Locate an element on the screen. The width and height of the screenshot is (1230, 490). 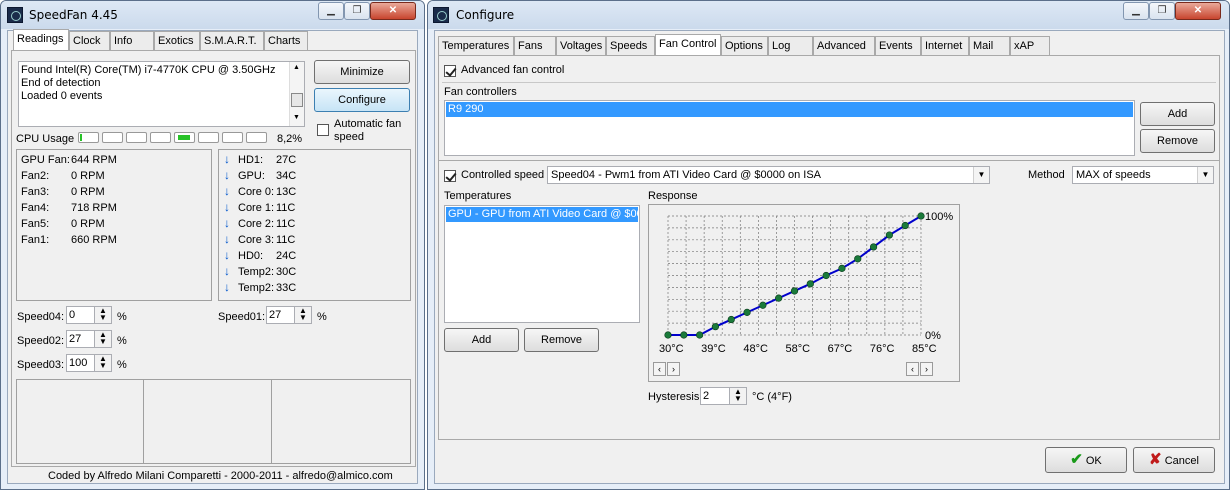
scroll-thumb is located at coordinates (297, 100).